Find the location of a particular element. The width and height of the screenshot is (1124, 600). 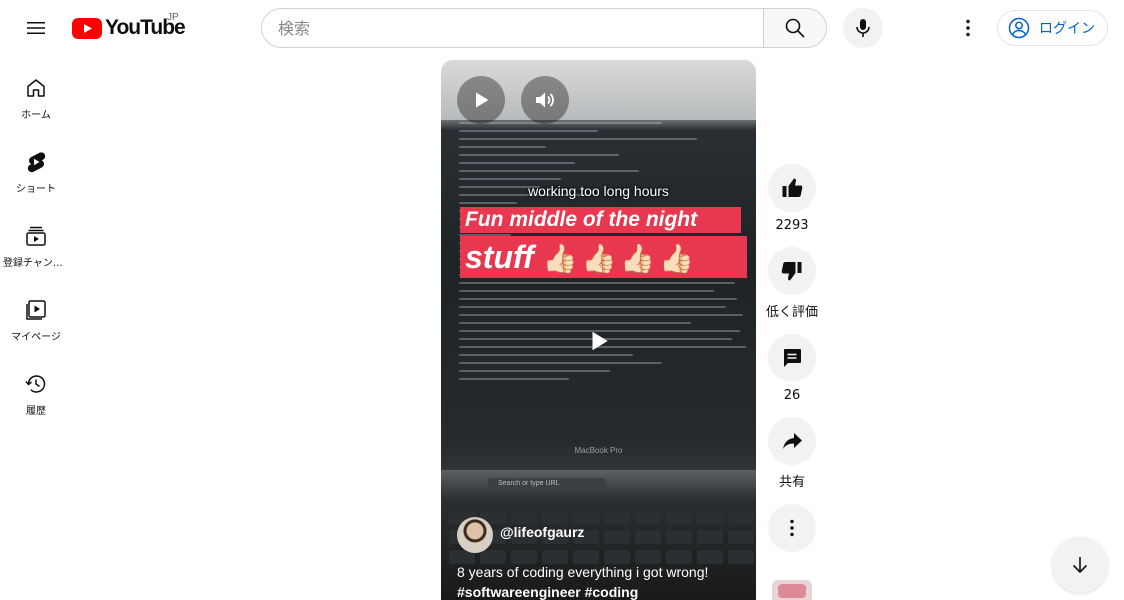

thumb-up-icon is located at coordinates (792, 187).